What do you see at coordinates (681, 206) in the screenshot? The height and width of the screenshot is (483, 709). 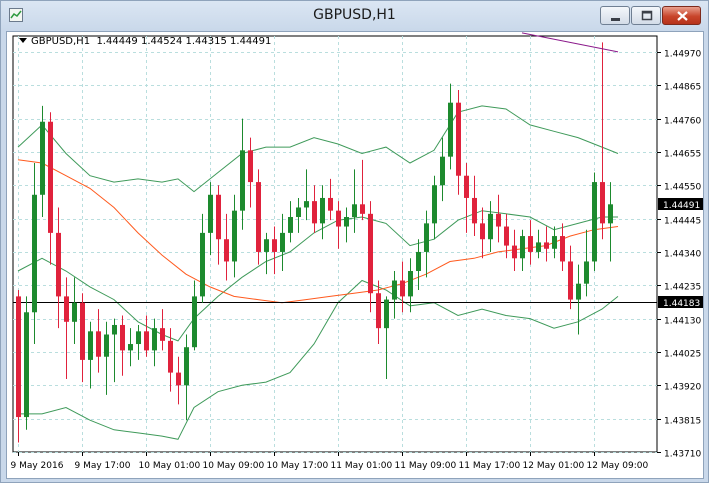 I see `current-price-label: 1.44491` at bounding box center [681, 206].